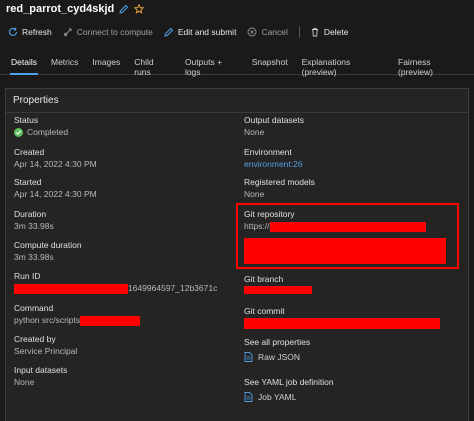 Image resolution: width=474 pixels, height=421 pixels. What do you see at coordinates (273, 158) in the screenshot?
I see `environment-field: Environment environment:26` at bounding box center [273, 158].